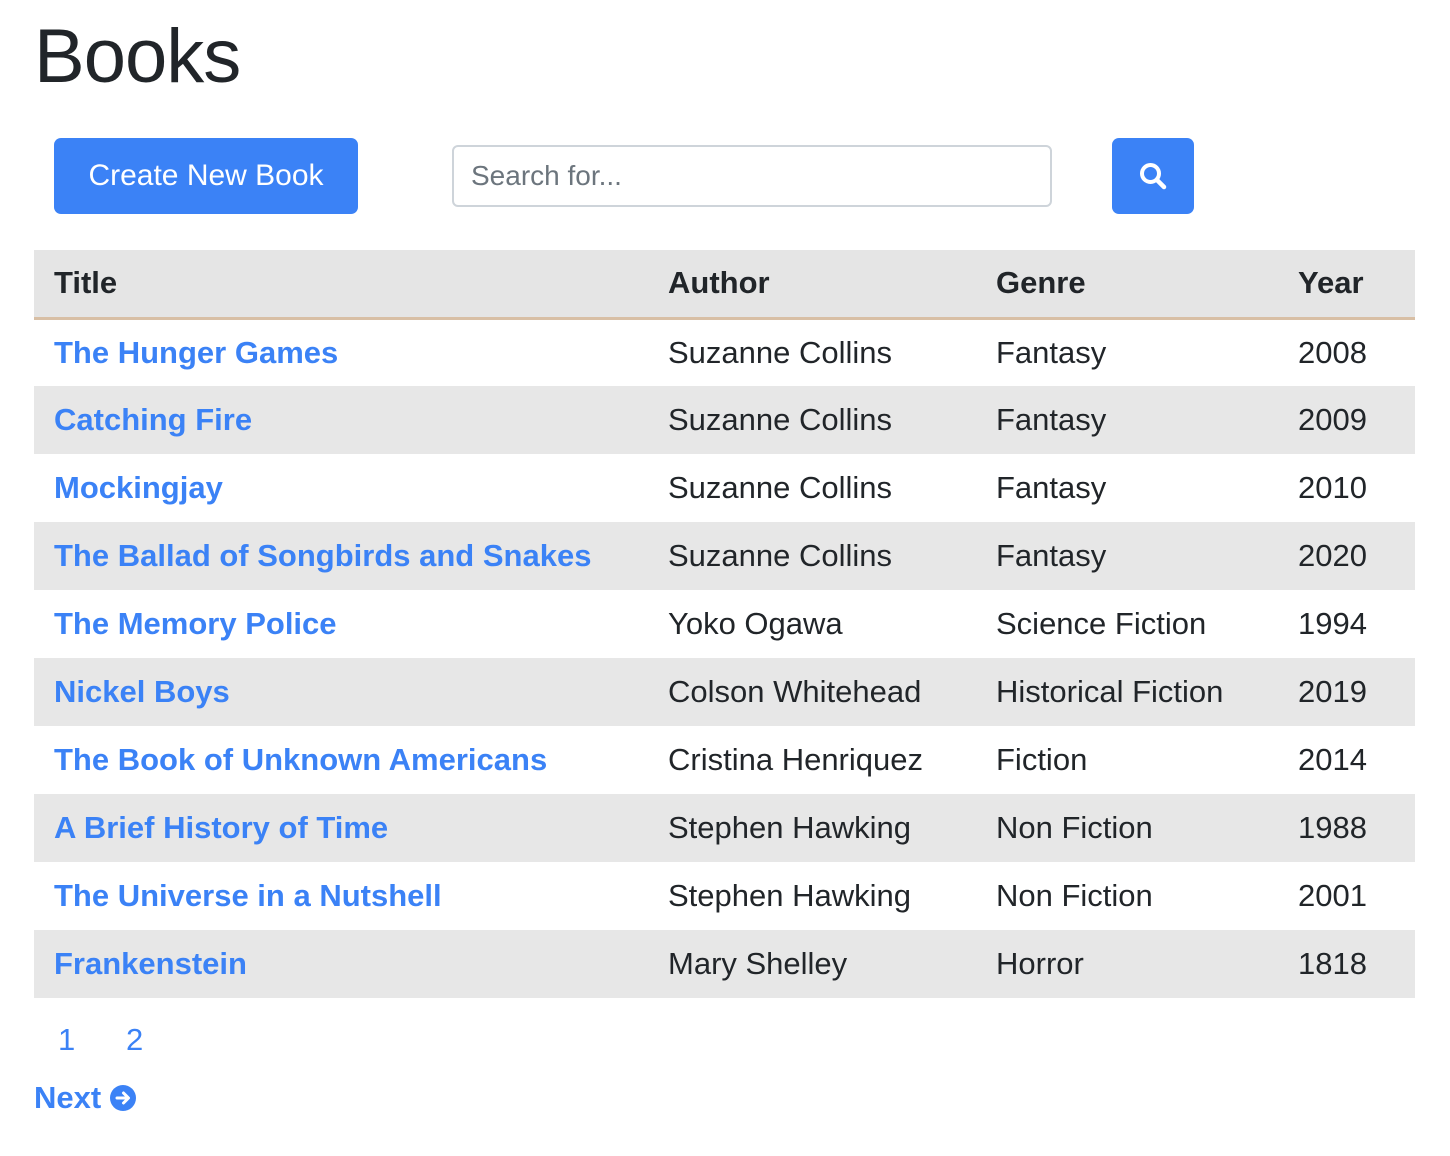 The image size is (1450, 1156). I want to click on title-cell: The Book of Unknown Americans, so click(341, 760).